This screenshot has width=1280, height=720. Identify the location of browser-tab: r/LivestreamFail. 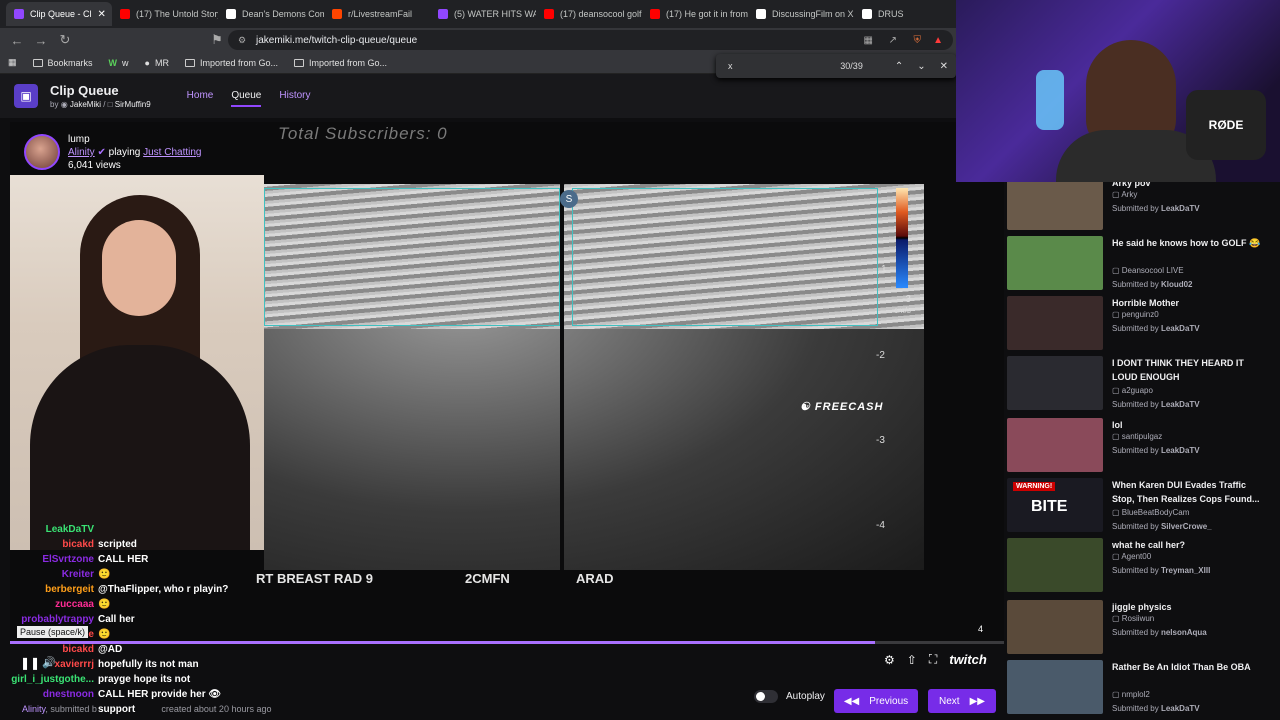
(377, 14).